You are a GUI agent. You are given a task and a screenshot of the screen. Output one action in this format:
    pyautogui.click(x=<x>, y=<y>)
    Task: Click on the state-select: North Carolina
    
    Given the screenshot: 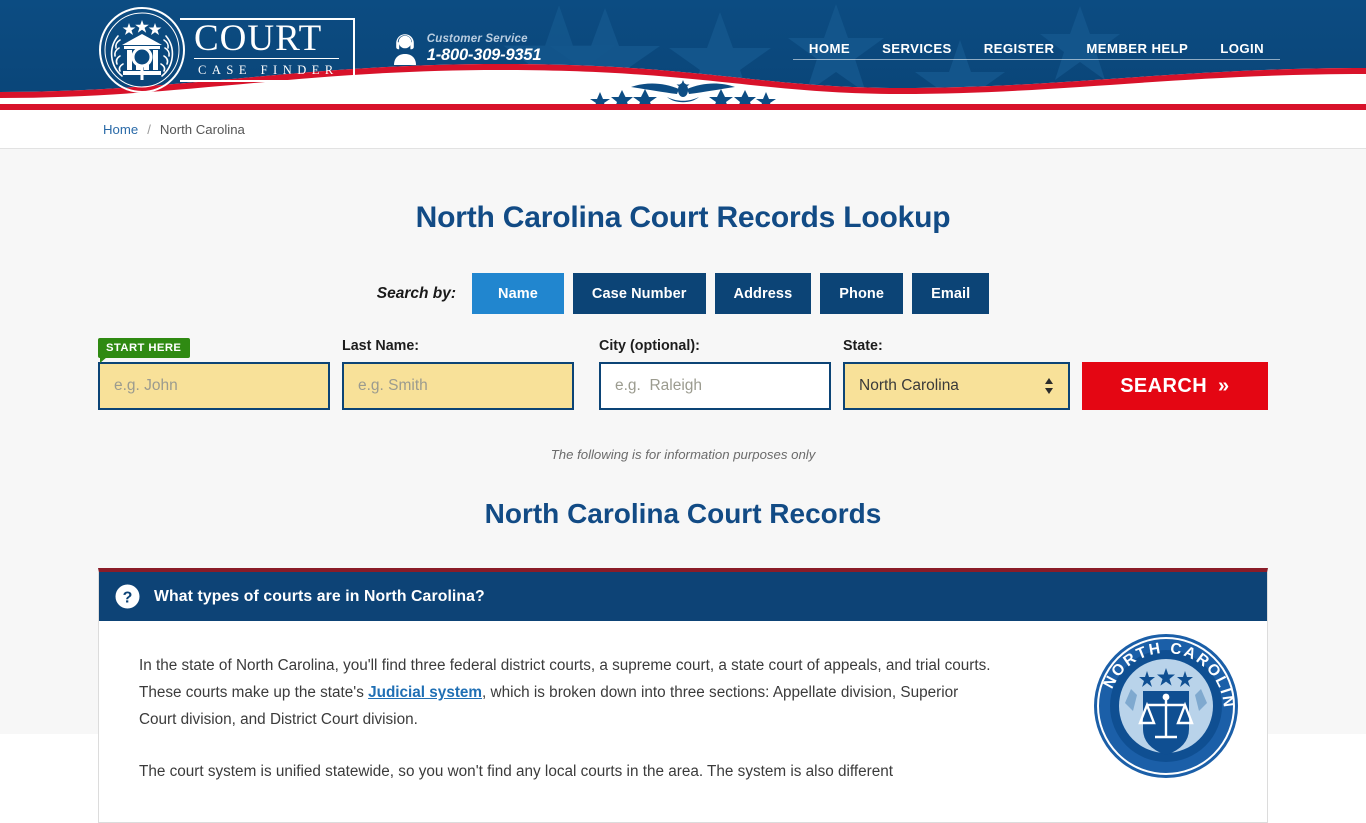 What is the action you would take?
    pyautogui.click(x=956, y=386)
    